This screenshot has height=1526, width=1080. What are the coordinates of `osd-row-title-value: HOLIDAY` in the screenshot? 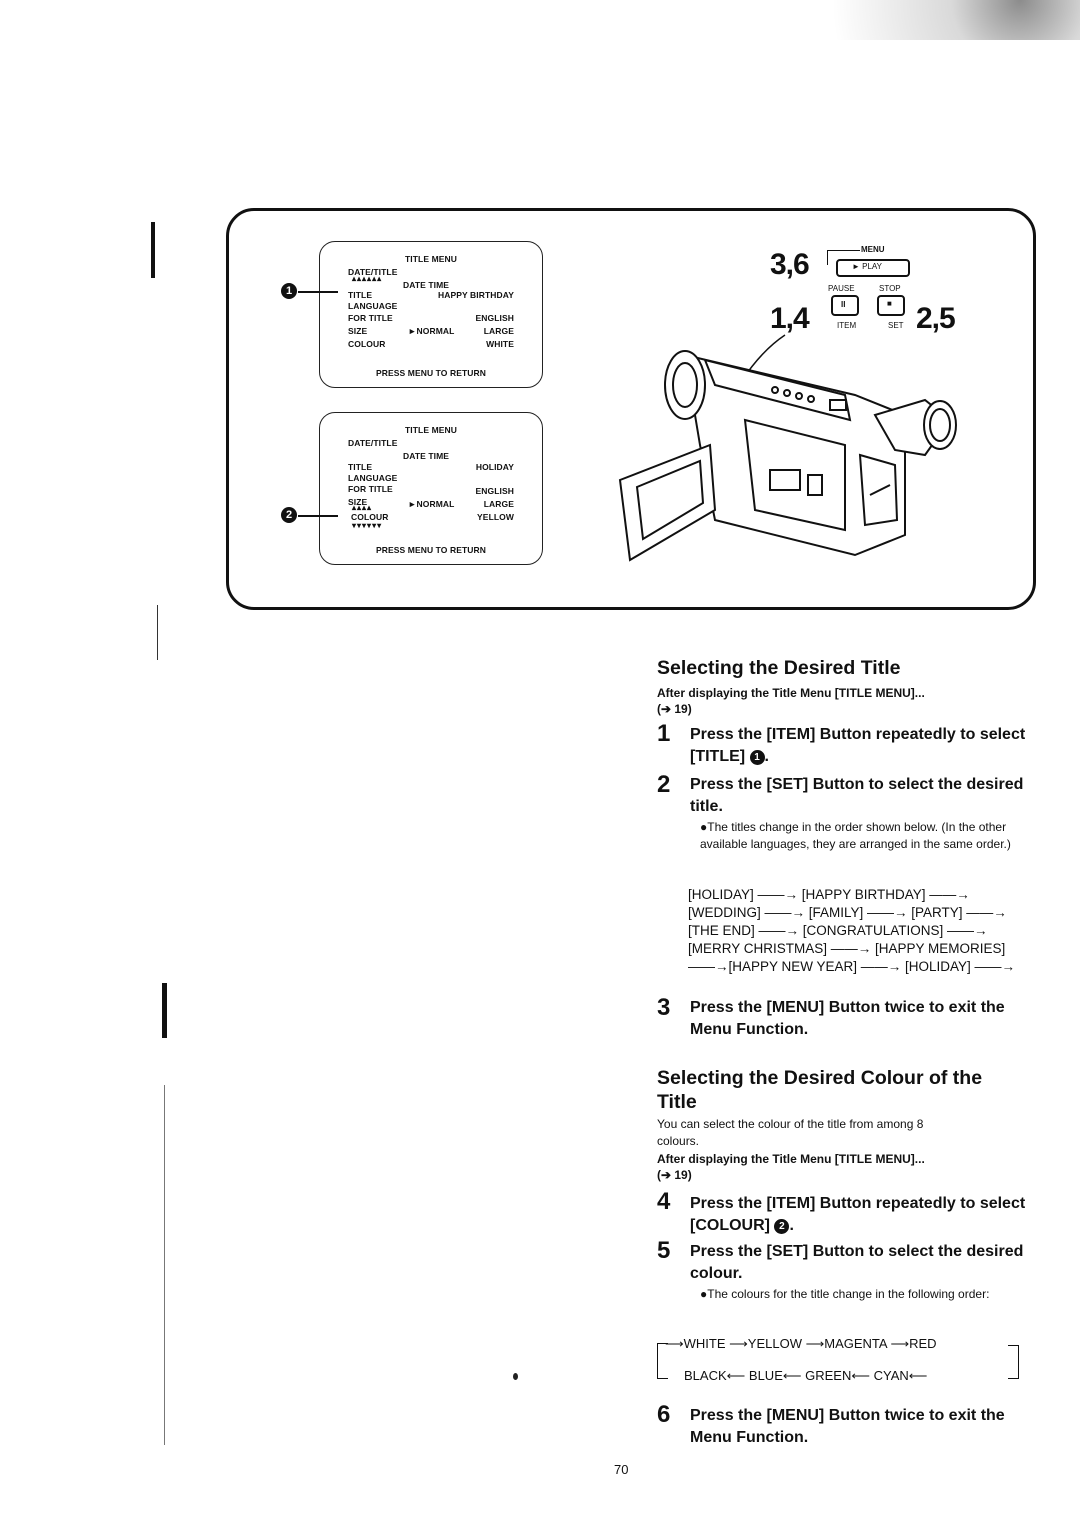 It's located at (494, 467).